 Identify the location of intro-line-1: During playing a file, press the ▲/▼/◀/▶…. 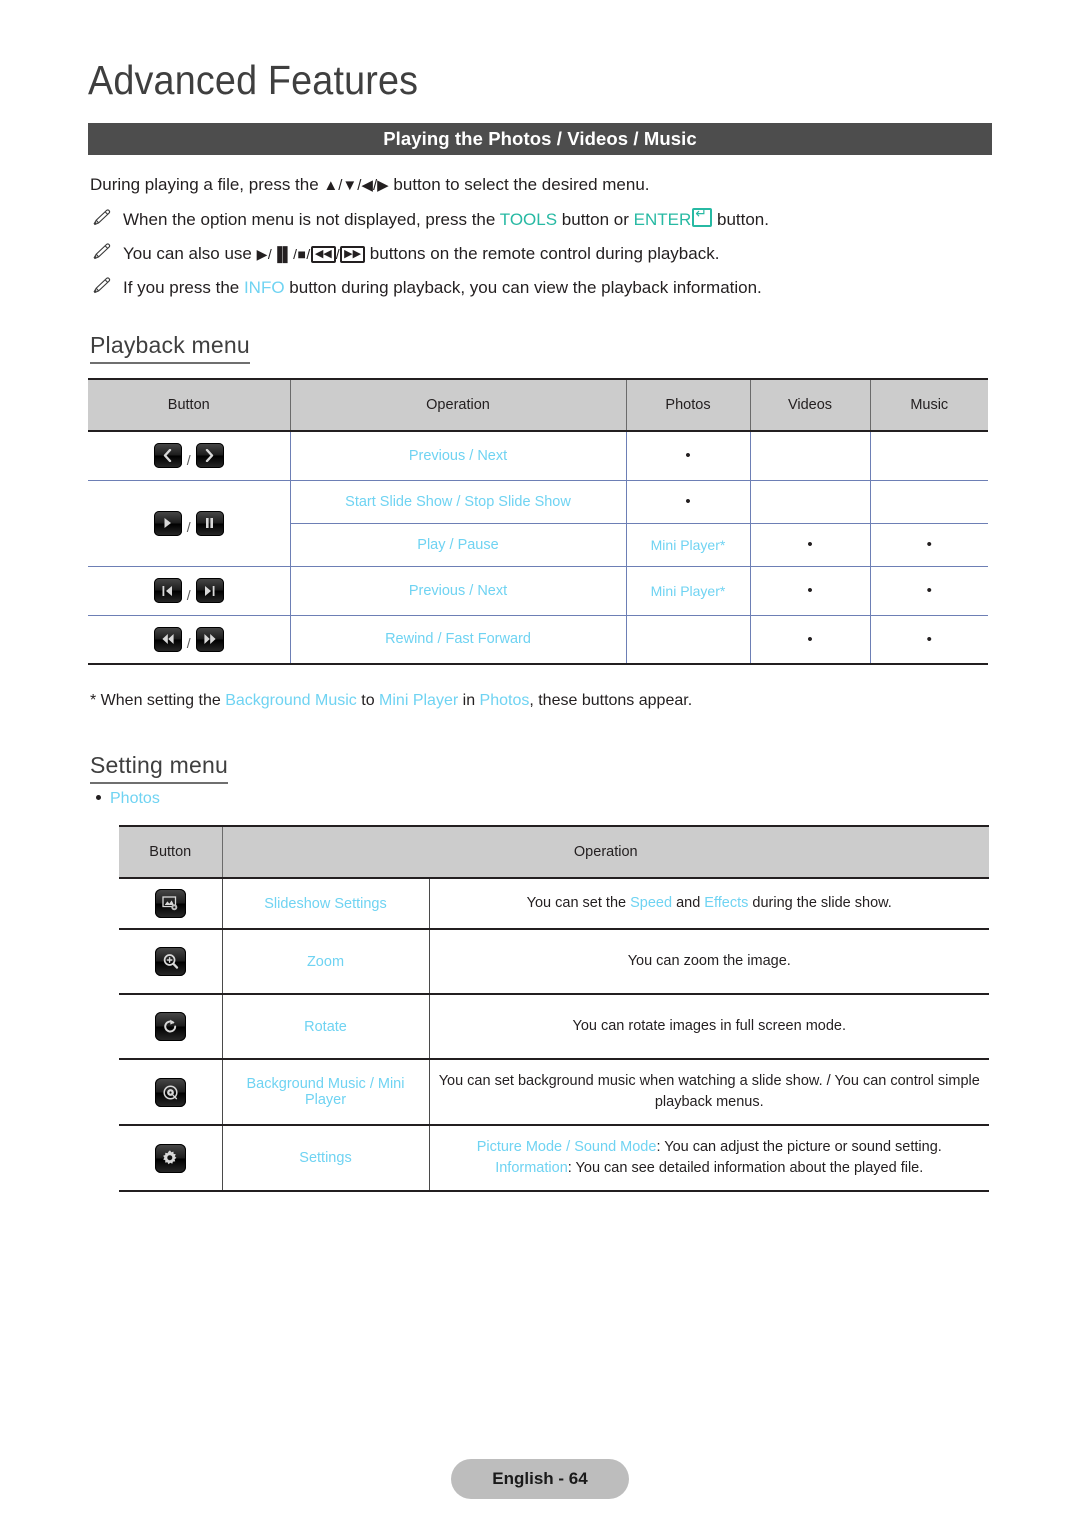
(542, 185).